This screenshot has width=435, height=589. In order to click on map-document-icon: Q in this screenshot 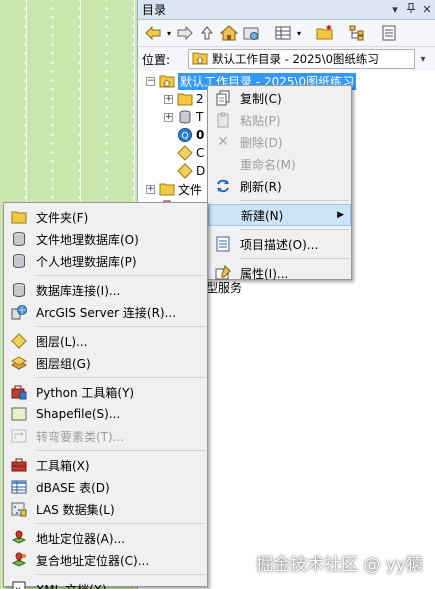, I will do `click(185, 135)`.